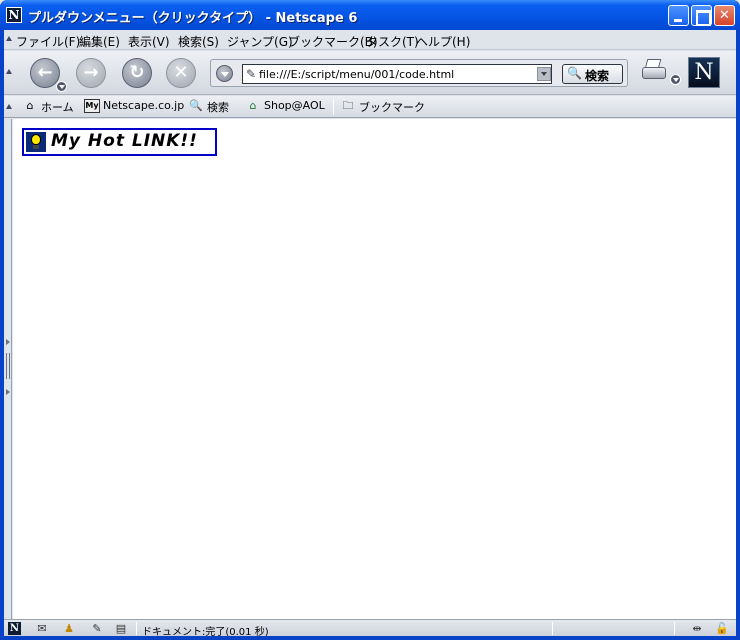  What do you see at coordinates (443, 41) in the screenshot?
I see `menu-help: ヘルプ(H)` at bounding box center [443, 41].